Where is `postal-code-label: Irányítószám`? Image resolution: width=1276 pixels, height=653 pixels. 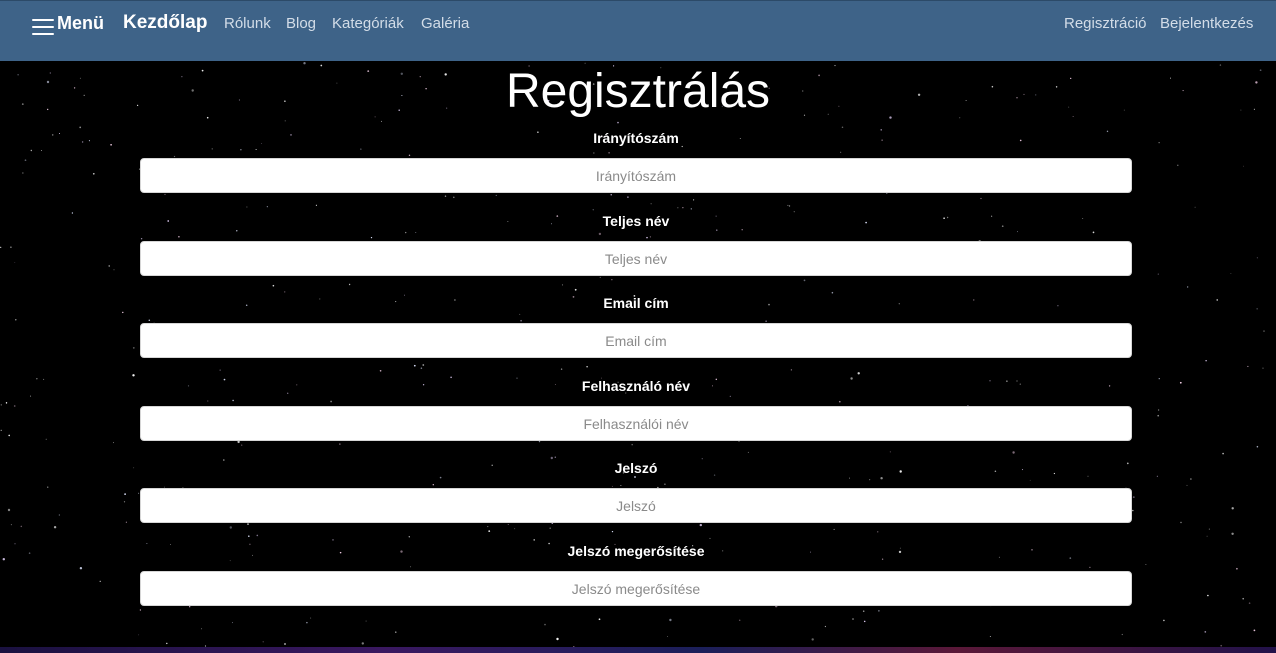
postal-code-label: Irányítószám is located at coordinates (636, 138).